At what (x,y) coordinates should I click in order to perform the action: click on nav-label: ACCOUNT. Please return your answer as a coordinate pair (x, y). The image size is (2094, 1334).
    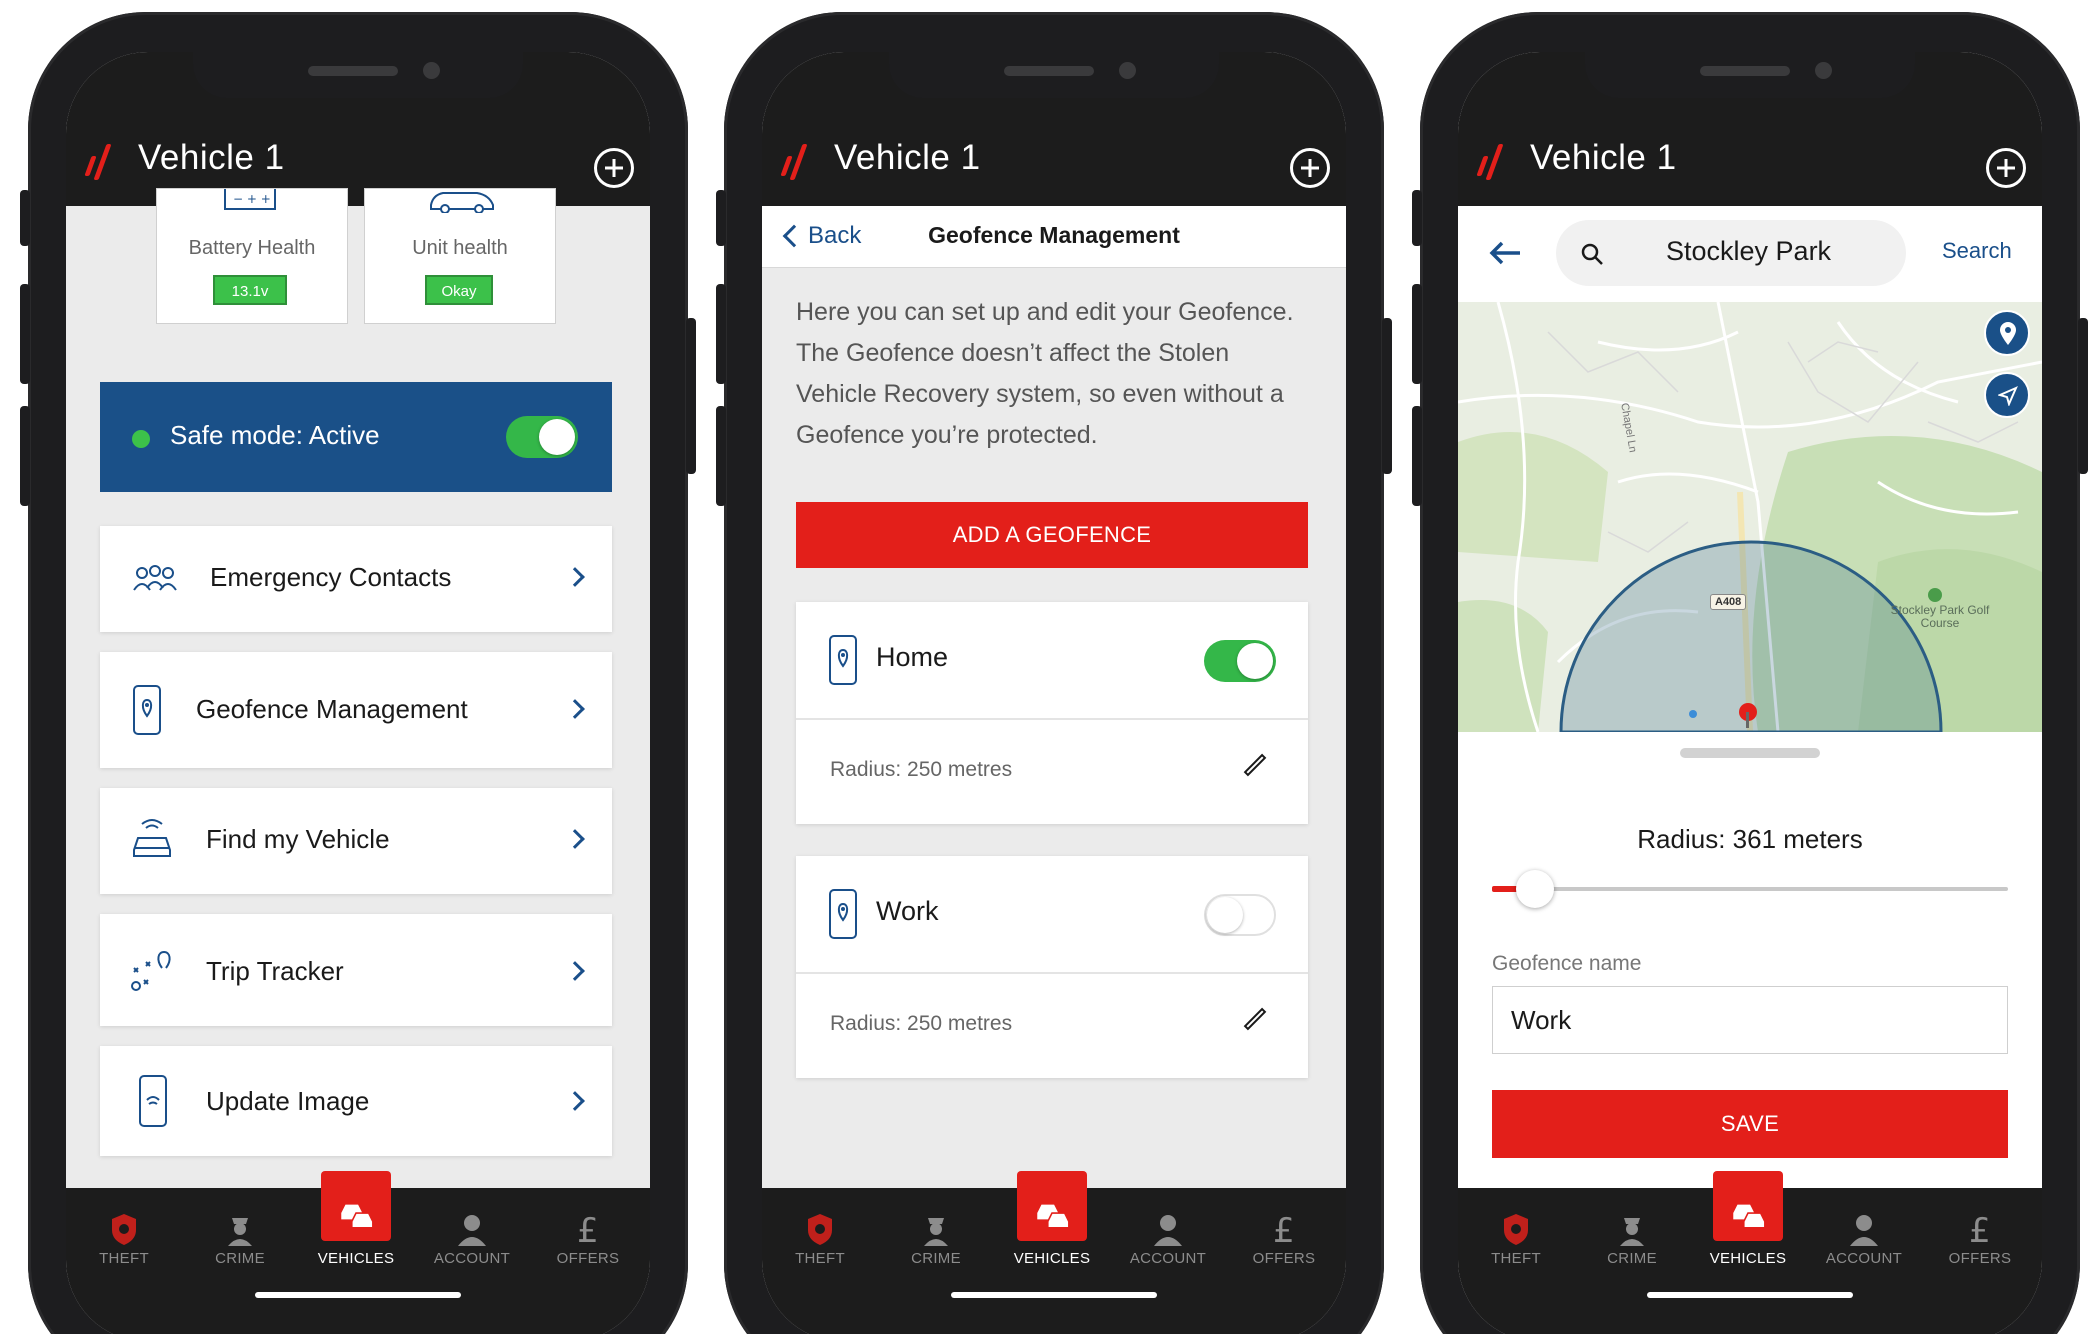
    Looking at the image, I should click on (472, 1258).